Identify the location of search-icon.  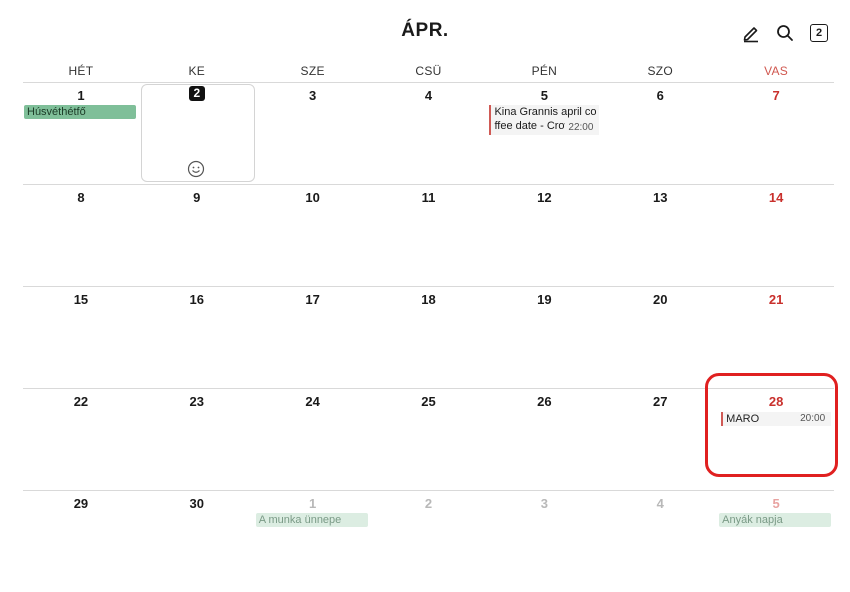
(785, 33).